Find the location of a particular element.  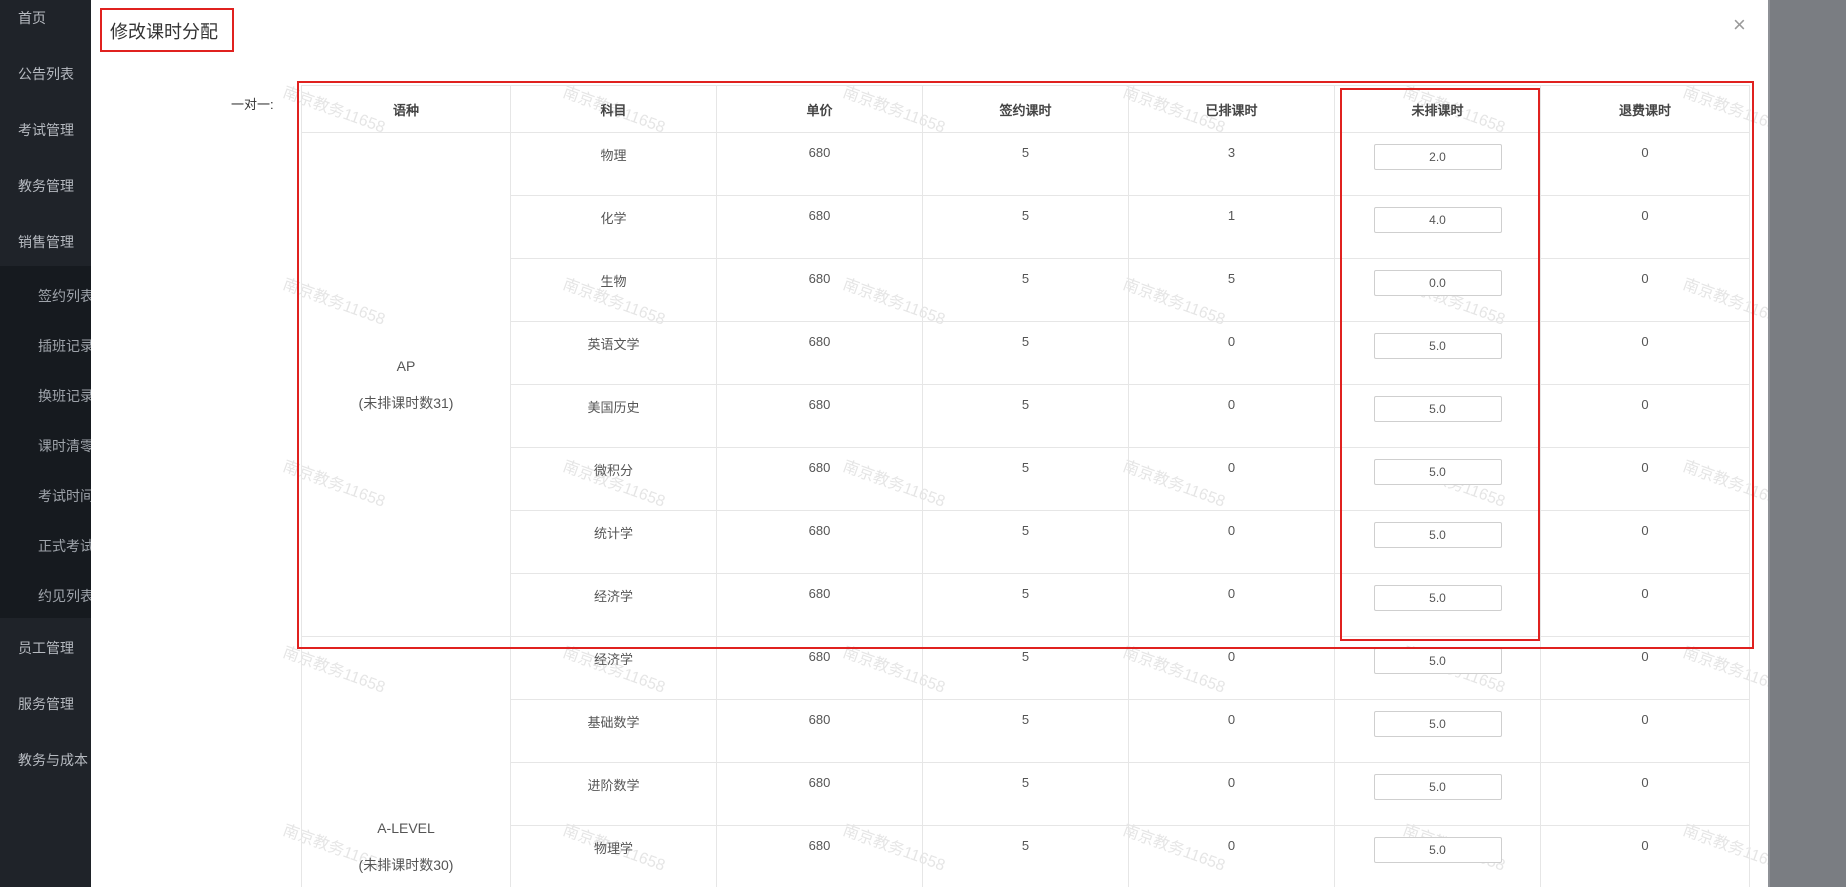

sidebar-subitem-formal-exam: 正式考试 is located at coordinates (64, 546).